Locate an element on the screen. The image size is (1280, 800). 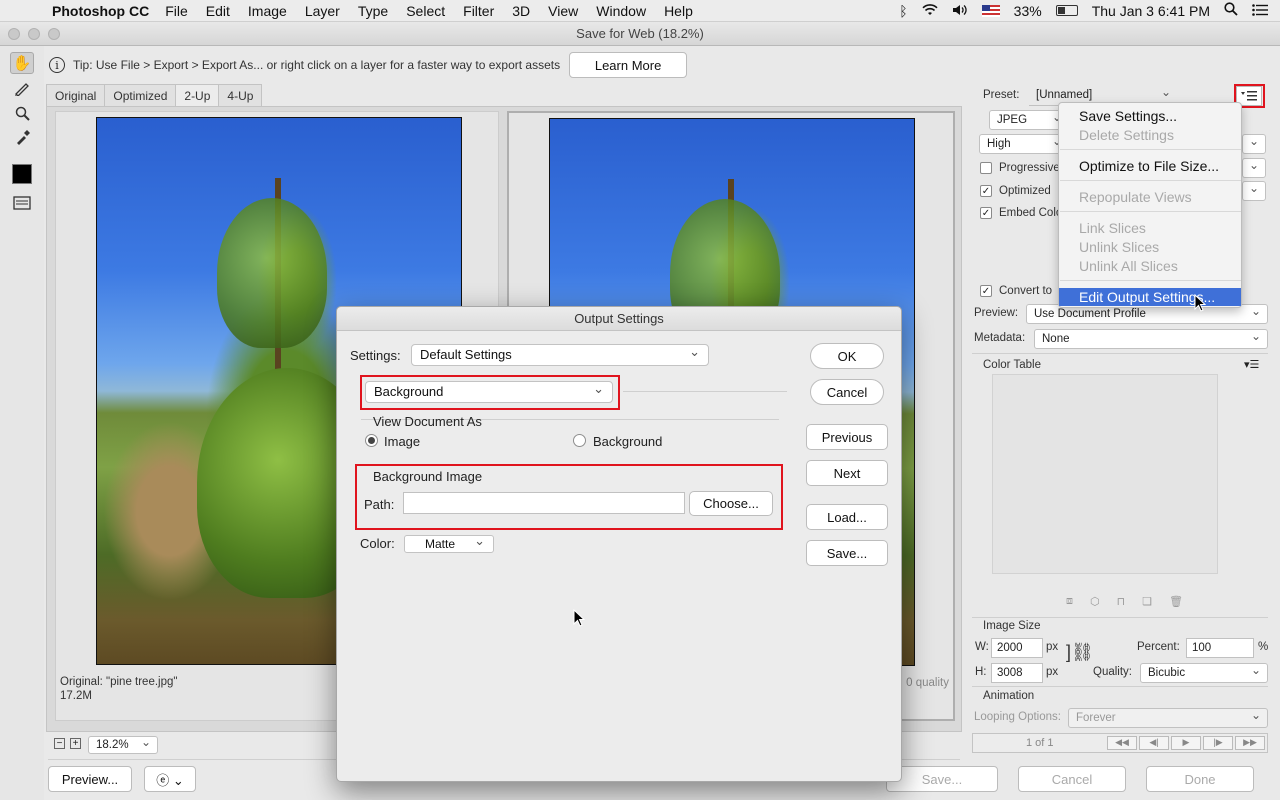
ok-button: OK is located at coordinates (847, 356).